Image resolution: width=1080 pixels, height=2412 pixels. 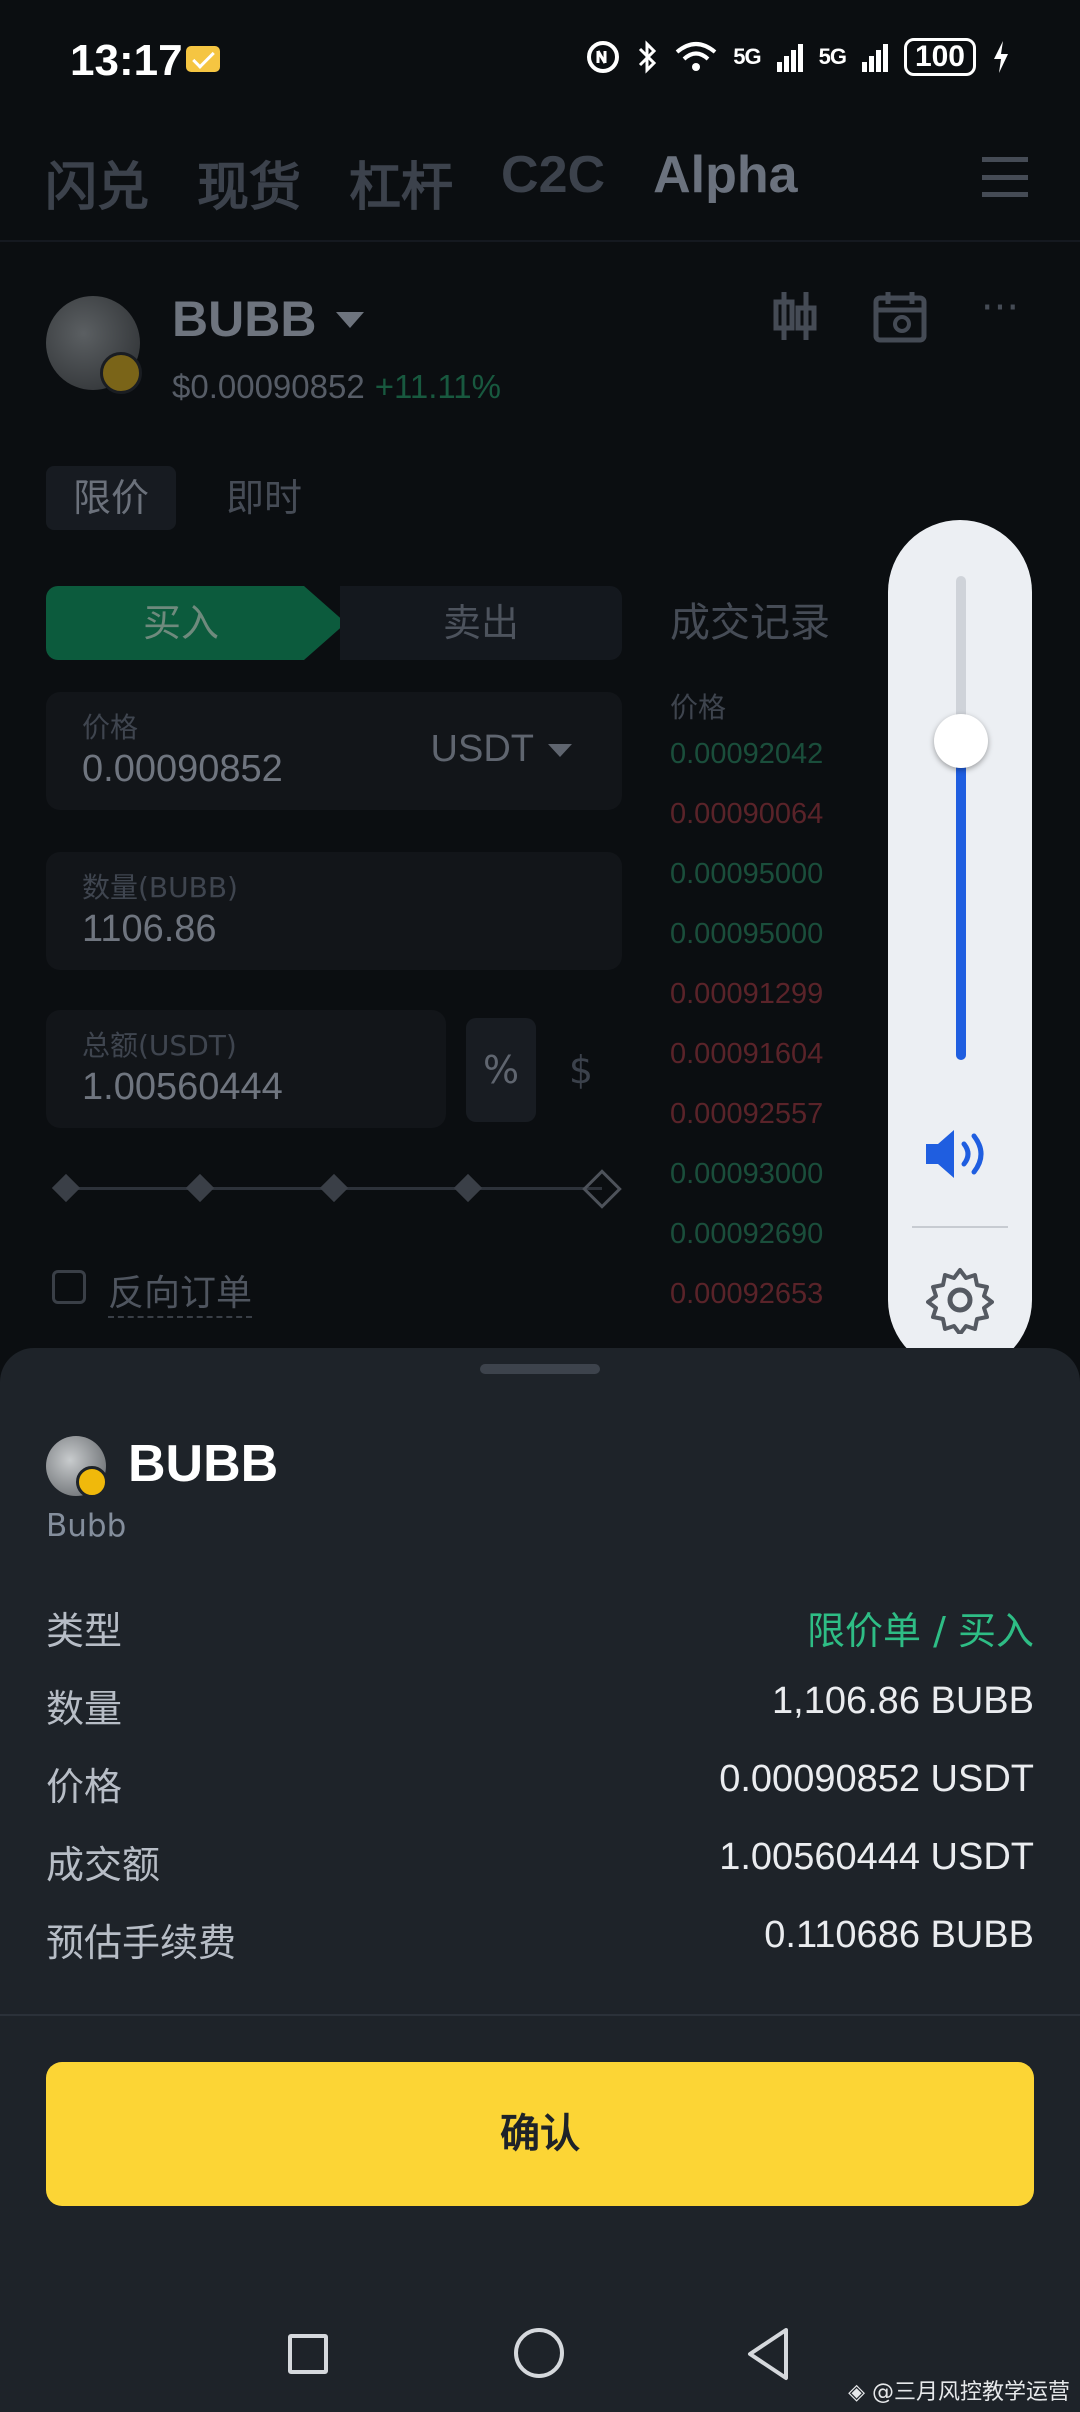 What do you see at coordinates (334, 911) in the screenshot?
I see `quantity-field: 数量(BUBB) 1106.86` at bounding box center [334, 911].